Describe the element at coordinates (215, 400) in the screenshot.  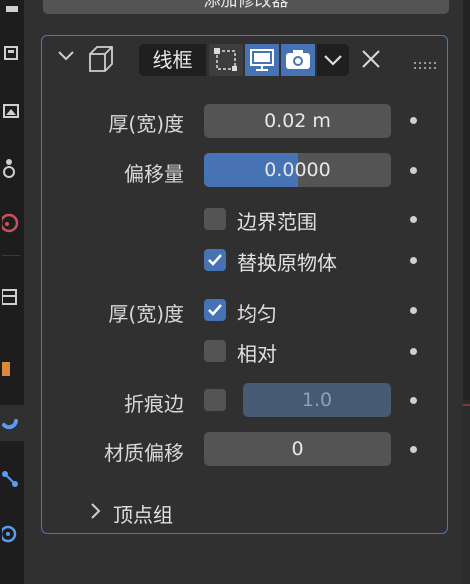
I see `crease-edges-checkbox` at that location.